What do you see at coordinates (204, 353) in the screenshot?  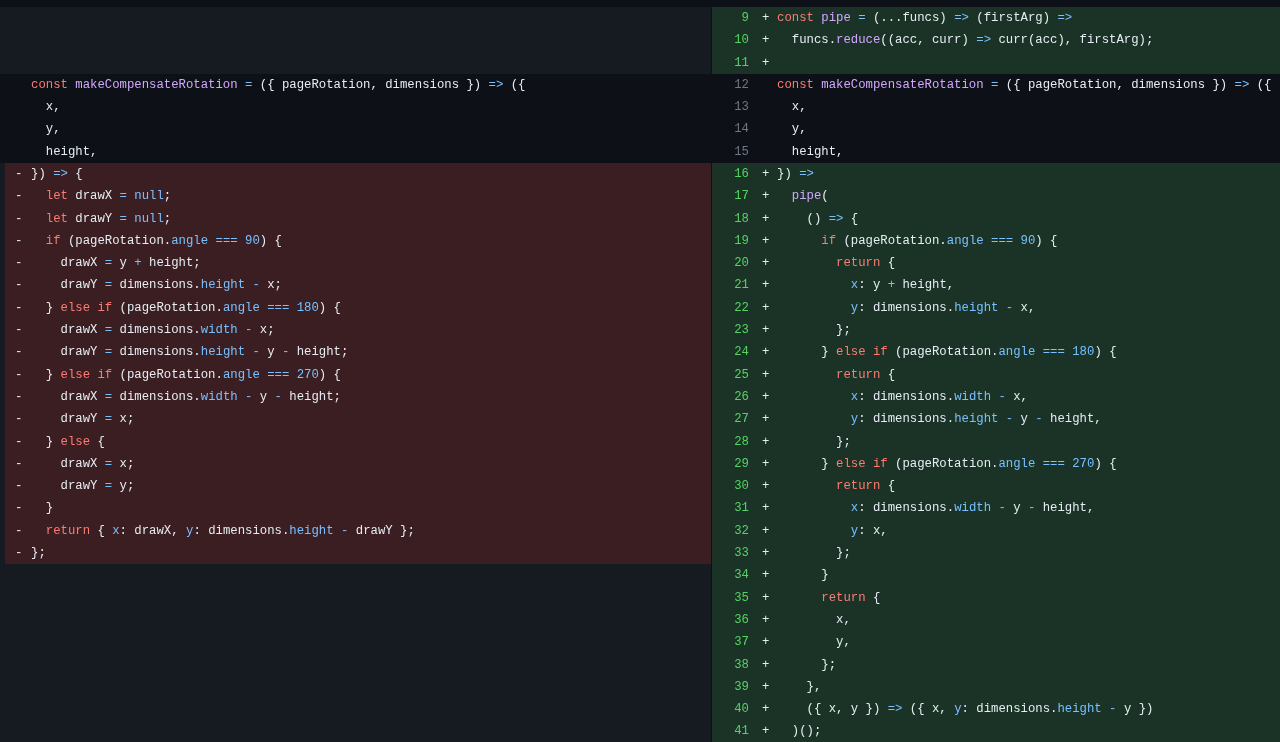 I see `code-line: drawY = dimensions.height - y - height;` at bounding box center [204, 353].